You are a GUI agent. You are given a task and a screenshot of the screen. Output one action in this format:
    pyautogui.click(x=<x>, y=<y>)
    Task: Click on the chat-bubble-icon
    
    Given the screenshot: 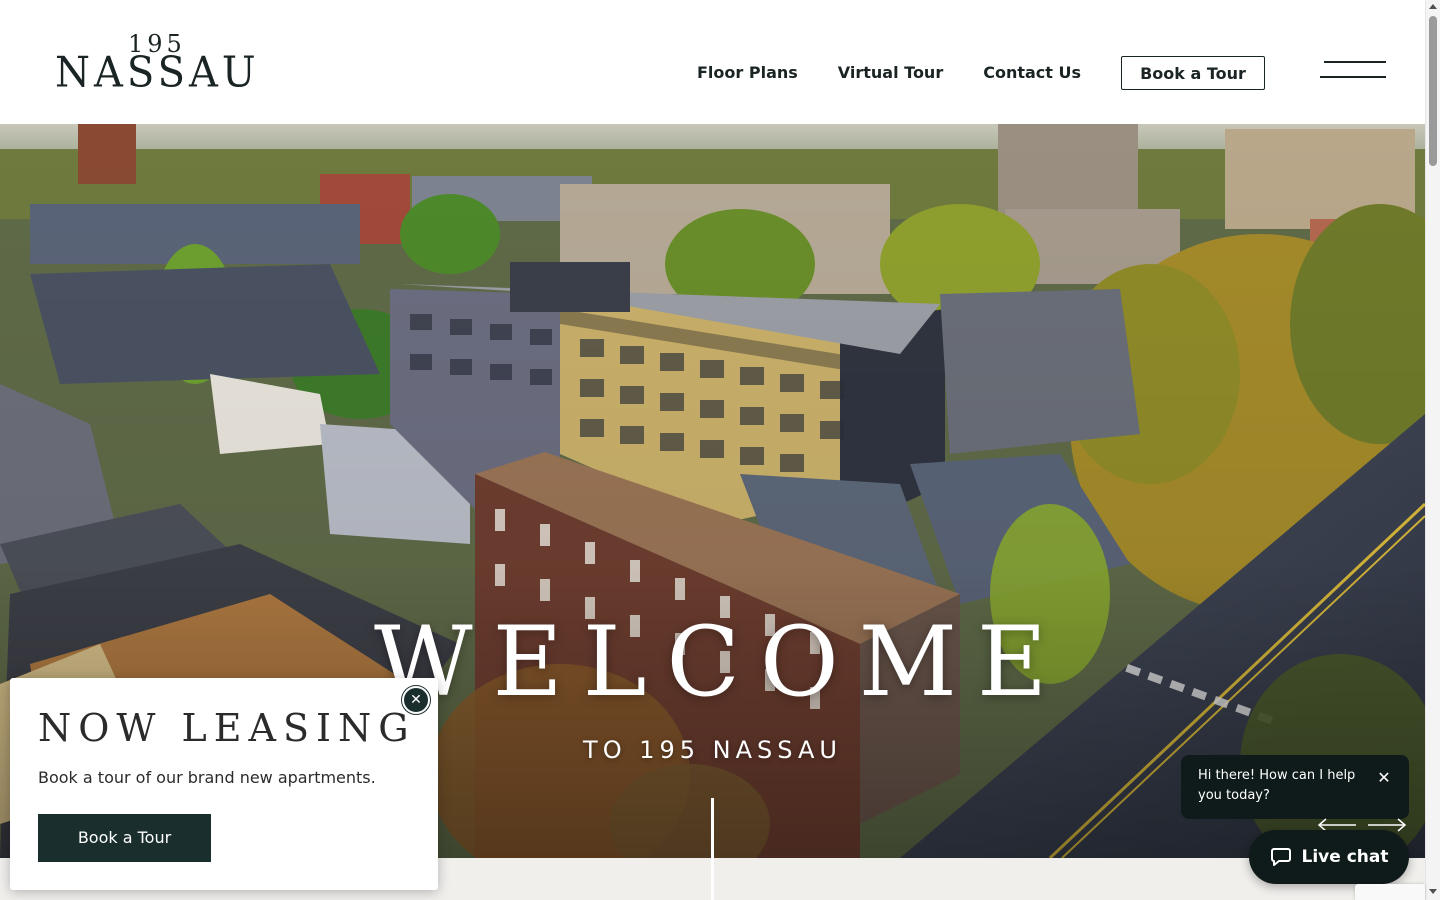 What is the action you would take?
    pyautogui.click(x=1280, y=857)
    